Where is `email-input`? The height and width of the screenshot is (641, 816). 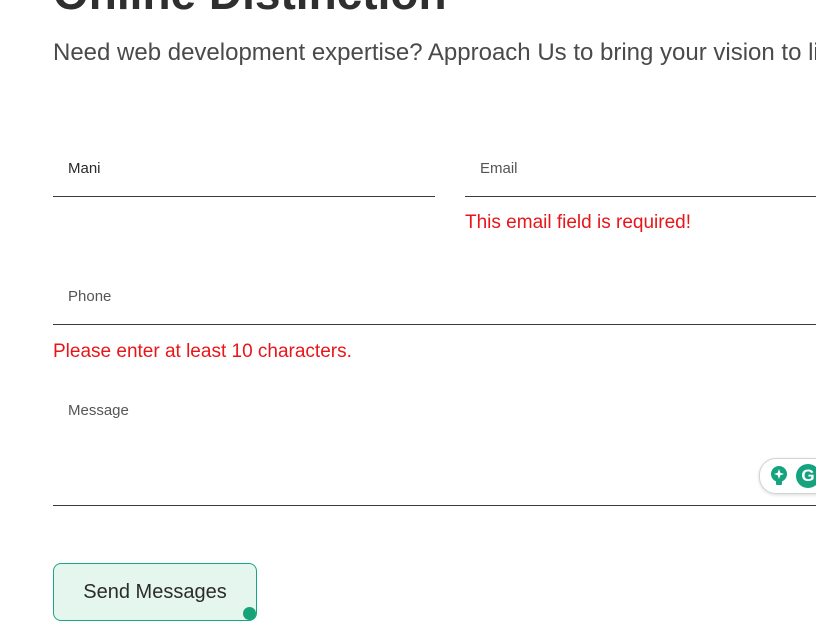
email-input is located at coordinates (640, 168).